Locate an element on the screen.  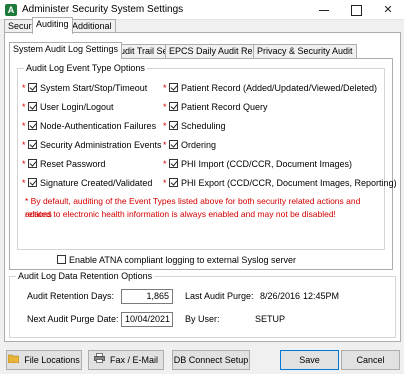
syslog-checkbox is located at coordinates (61, 259).